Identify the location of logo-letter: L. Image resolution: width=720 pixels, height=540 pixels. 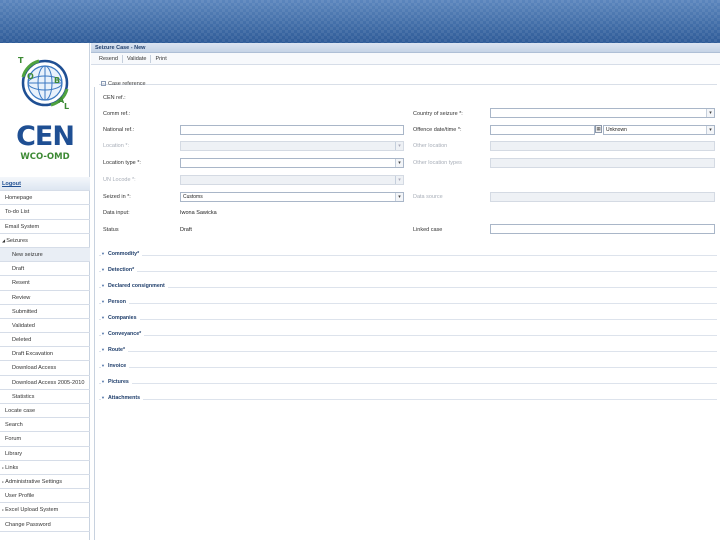
(66, 106).